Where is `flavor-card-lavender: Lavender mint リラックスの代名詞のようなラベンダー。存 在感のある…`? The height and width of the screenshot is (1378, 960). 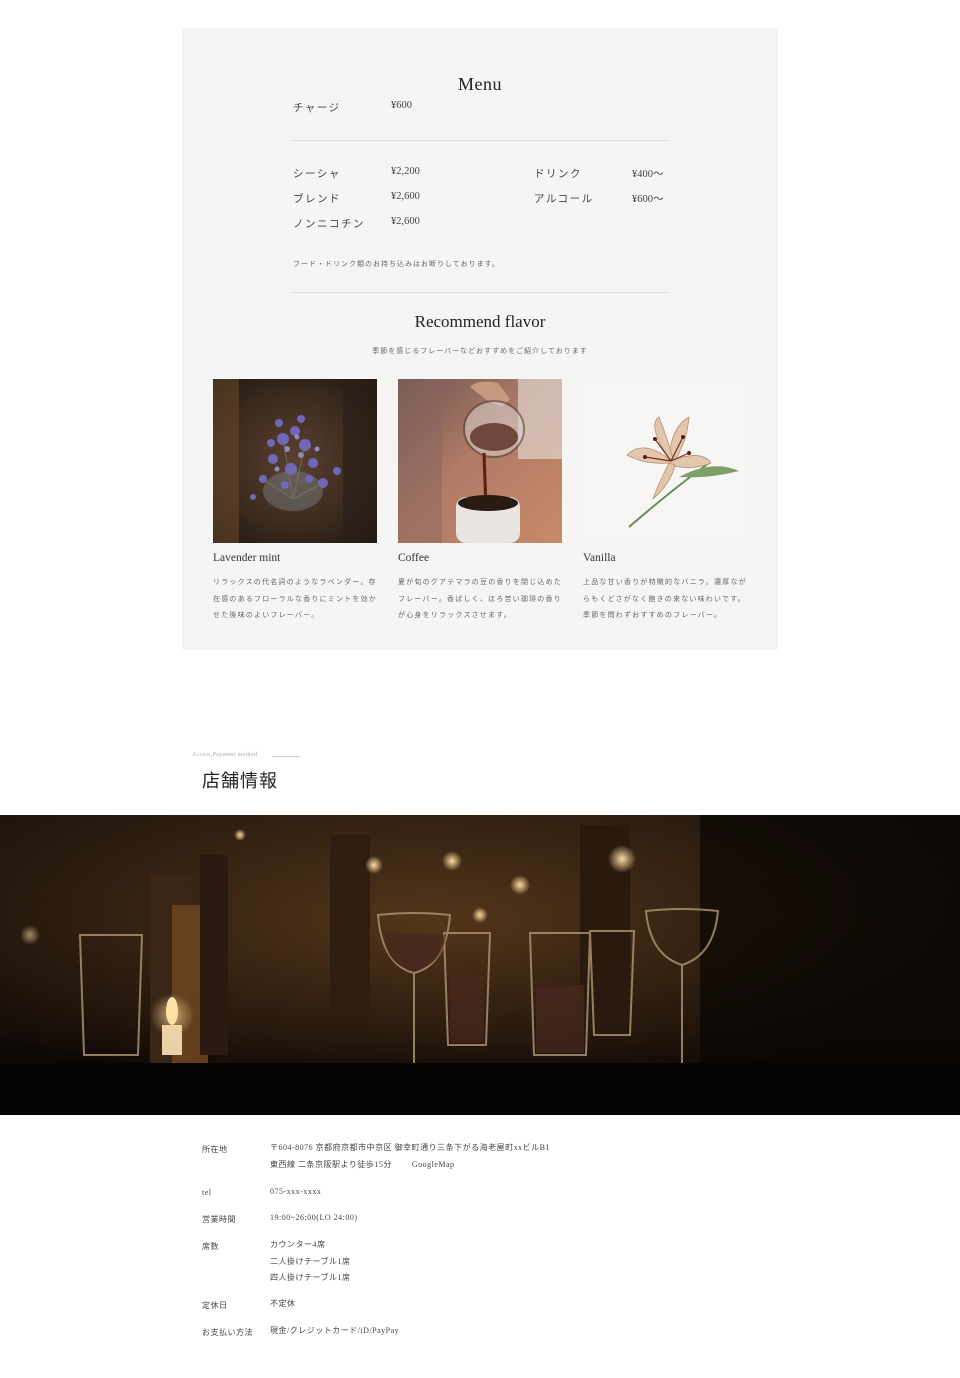 flavor-card-lavender: Lavender mint リラックスの代名詞のようなラベンダー。存 在感のある… is located at coordinates (295, 501).